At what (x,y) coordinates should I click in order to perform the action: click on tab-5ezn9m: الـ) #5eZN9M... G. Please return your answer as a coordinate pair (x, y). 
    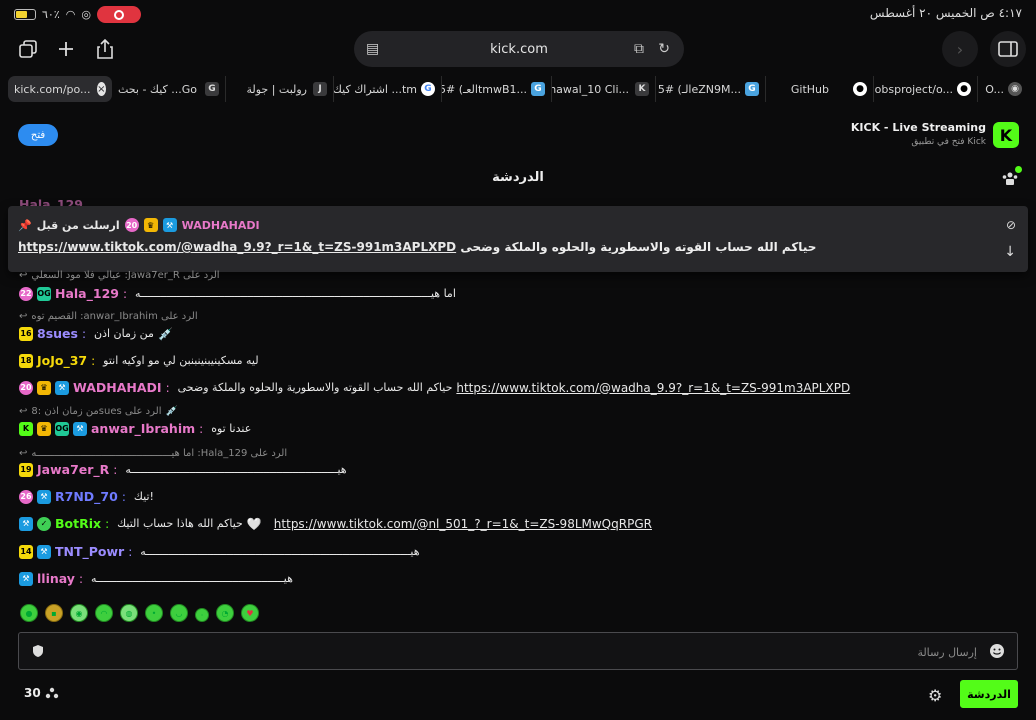
    Looking at the image, I should click on (711, 89).